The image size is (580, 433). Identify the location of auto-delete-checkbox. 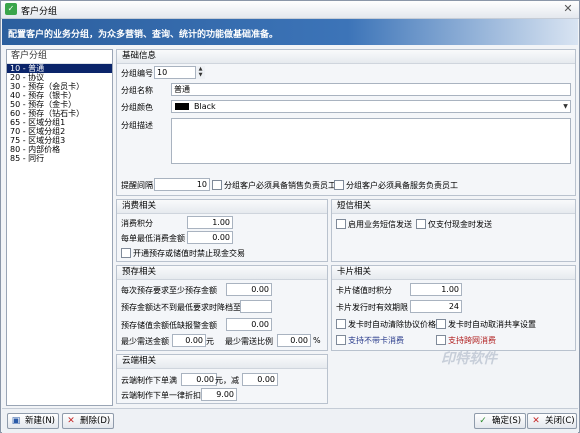
(341, 324).